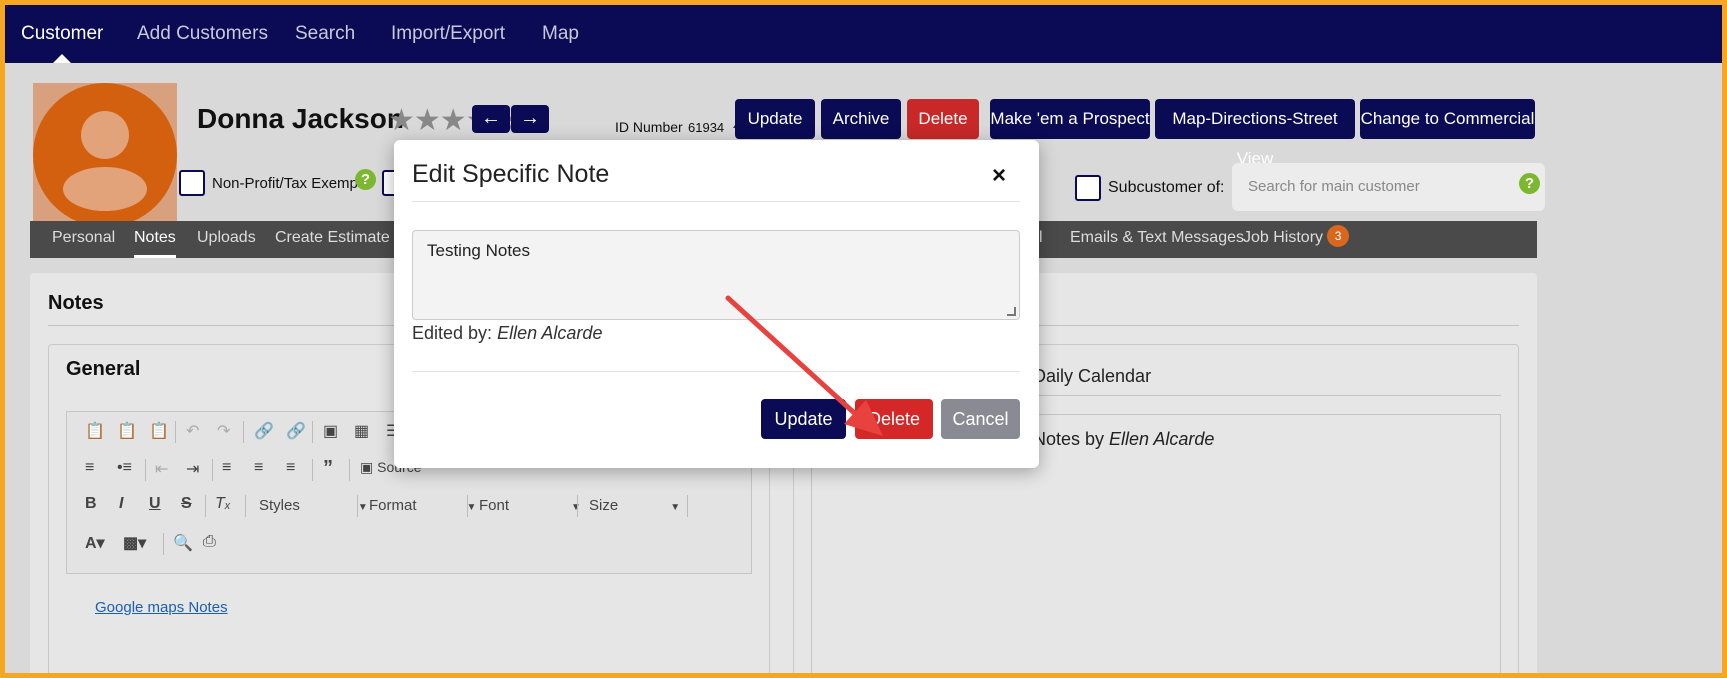 The width and height of the screenshot is (1727, 678). What do you see at coordinates (511, 174) in the screenshot?
I see `modal-title: Edit Specific Note` at bounding box center [511, 174].